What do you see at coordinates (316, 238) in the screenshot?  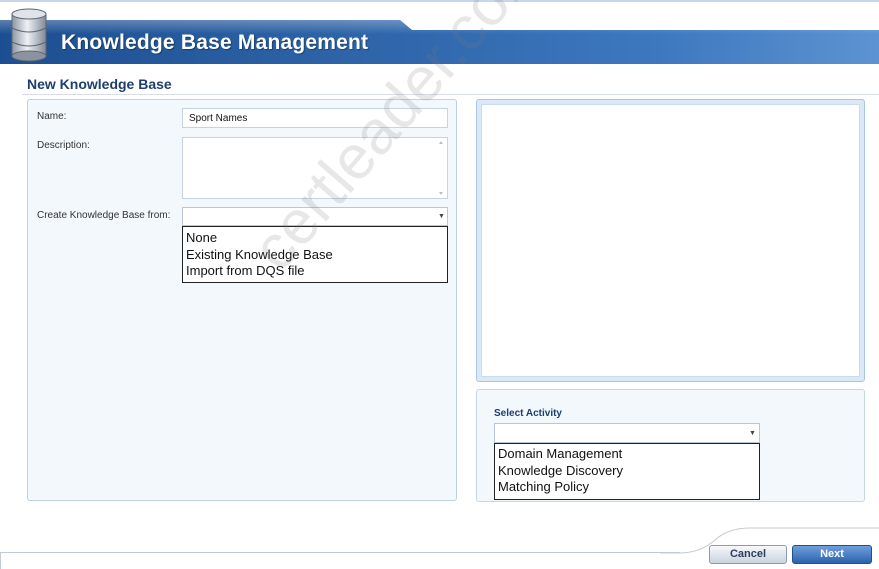 I see `dropdown-option: None` at bounding box center [316, 238].